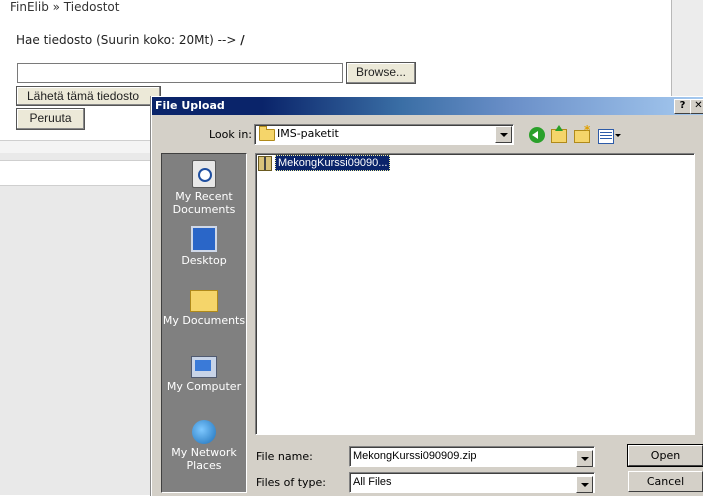 The width and height of the screenshot is (703, 496). What do you see at coordinates (204, 209) in the screenshot?
I see `place-label-line2: Documents` at bounding box center [204, 209].